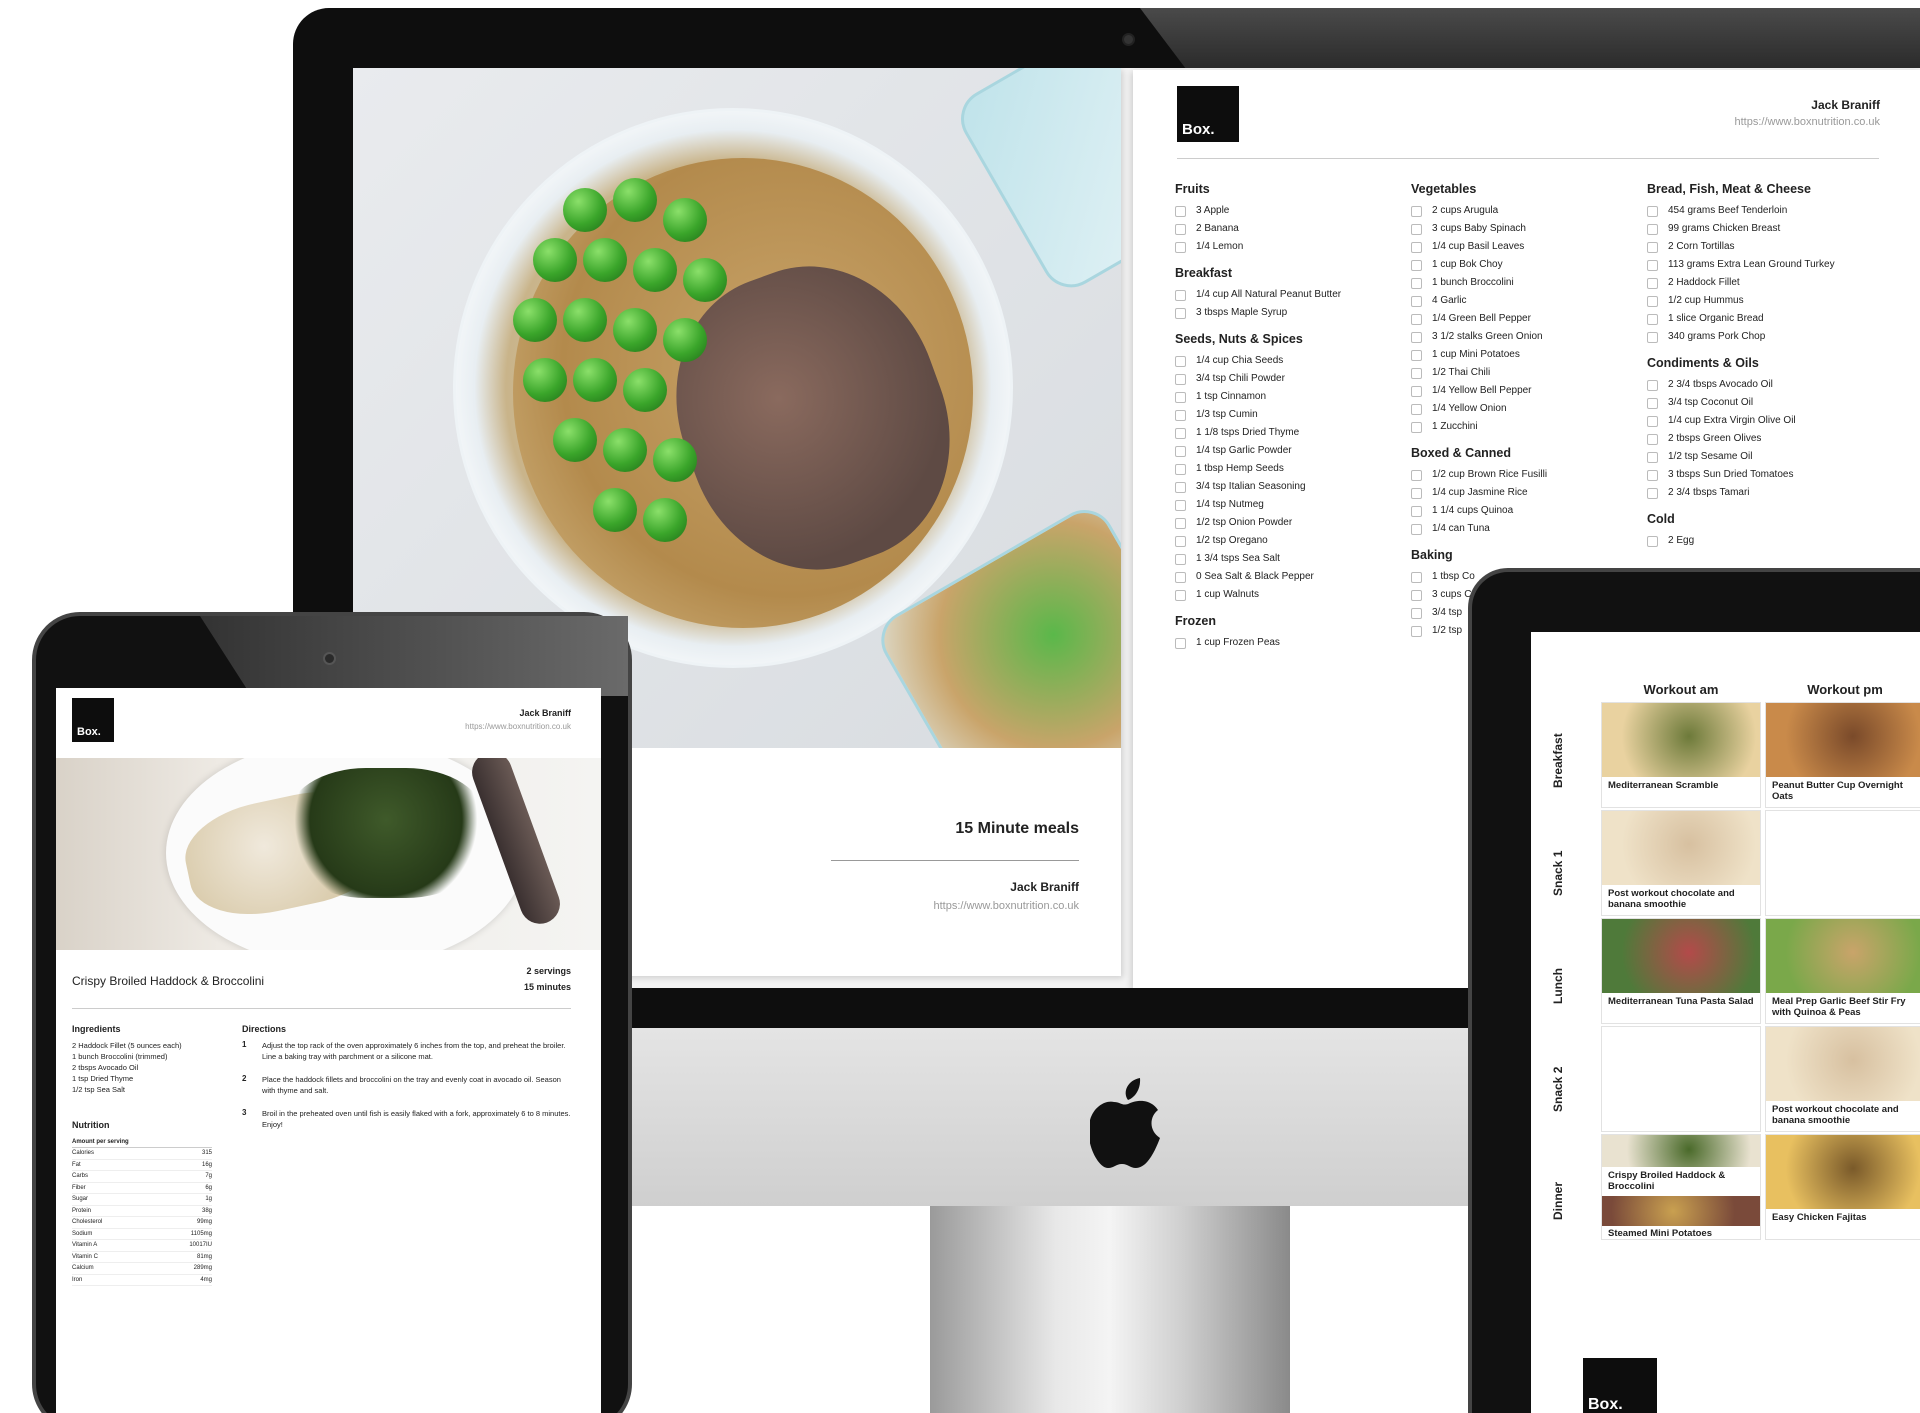  Describe the element at coordinates (1526, 409) in the screenshot. I see `shopping-item: 1/4 Yellow Onion` at that location.